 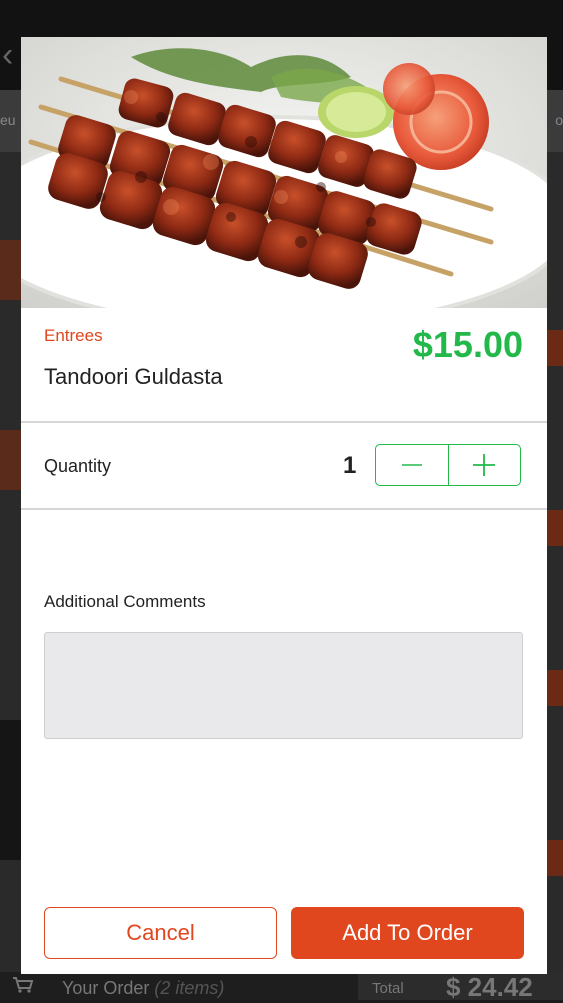 What do you see at coordinates (125, 601) in the screenshot?
I see `comments-label: Additional Comments` at bounding box center [125, 601].